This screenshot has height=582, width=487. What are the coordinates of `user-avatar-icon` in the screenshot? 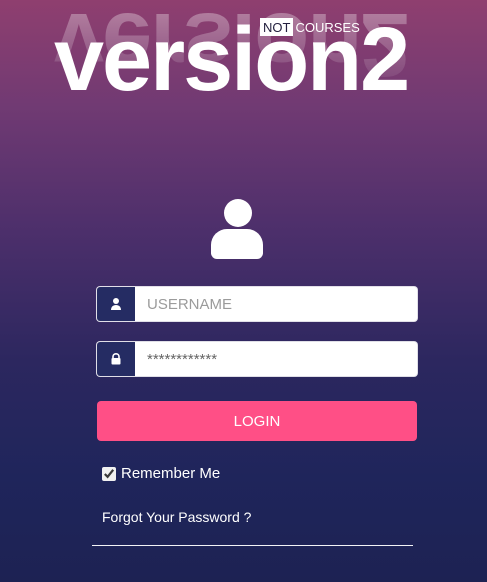 It's located at (238, 230).